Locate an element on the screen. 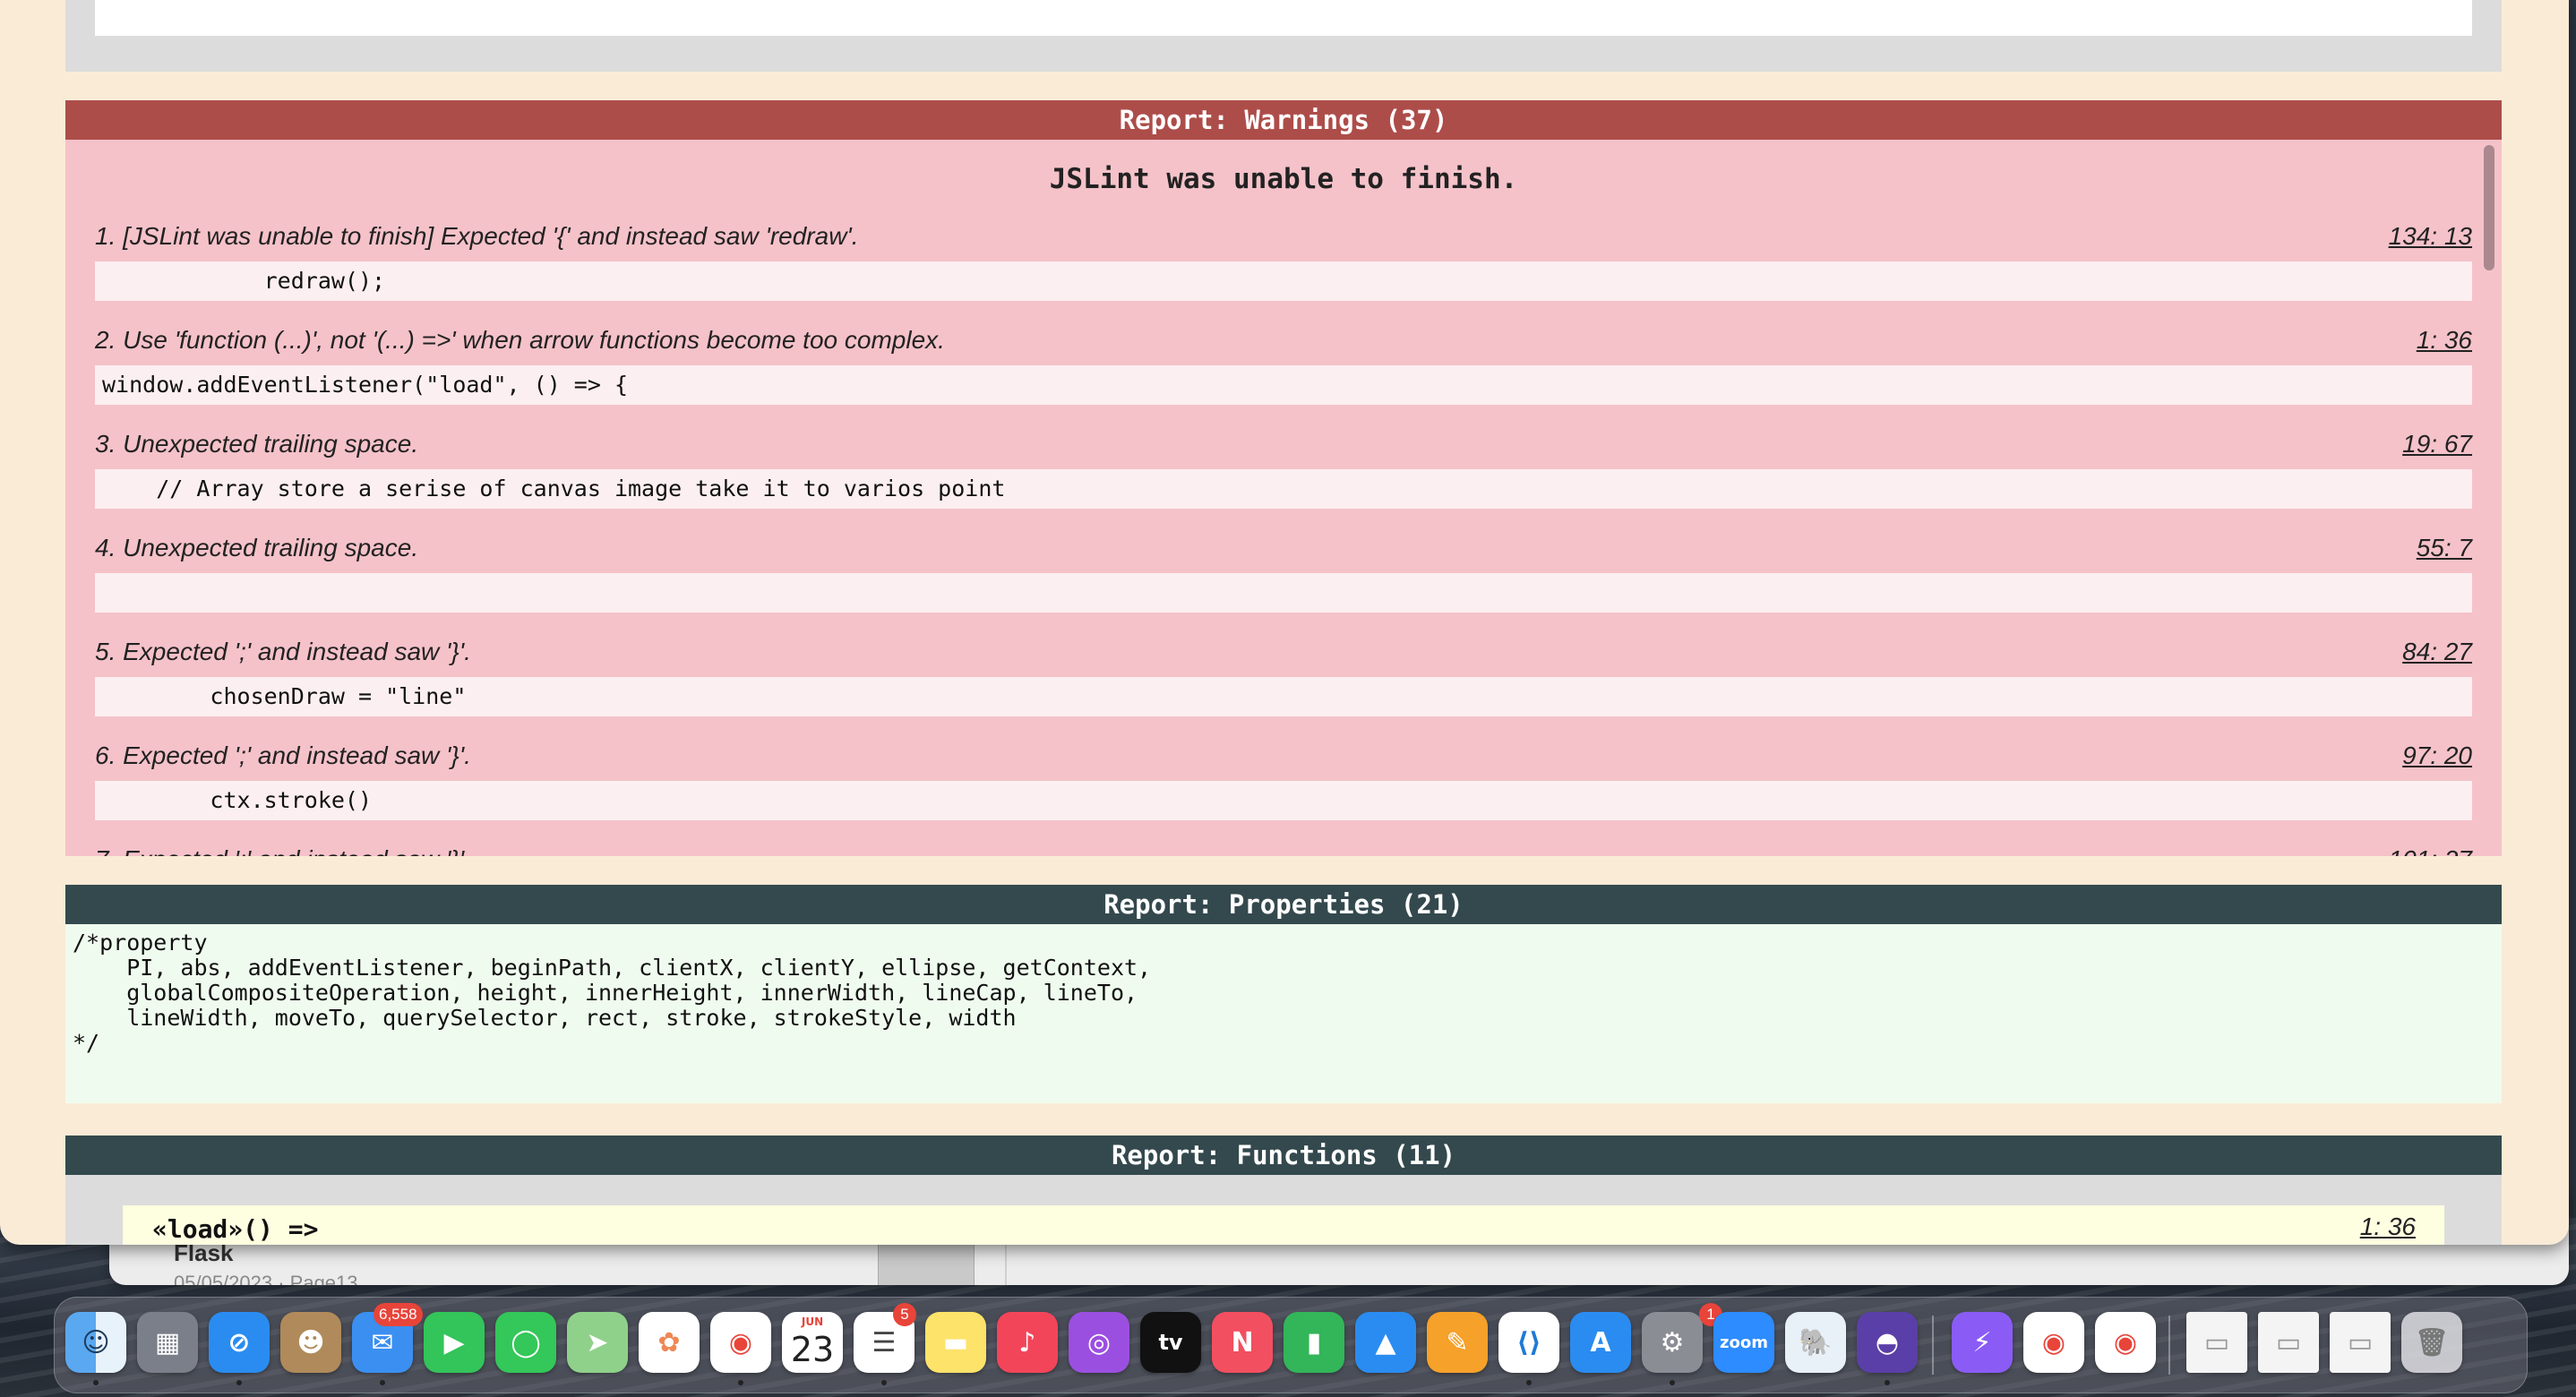 The width and height of the screenshot is (2576, 1397). trash-icon: 🗑 is located at coordinates (2431, 1342).